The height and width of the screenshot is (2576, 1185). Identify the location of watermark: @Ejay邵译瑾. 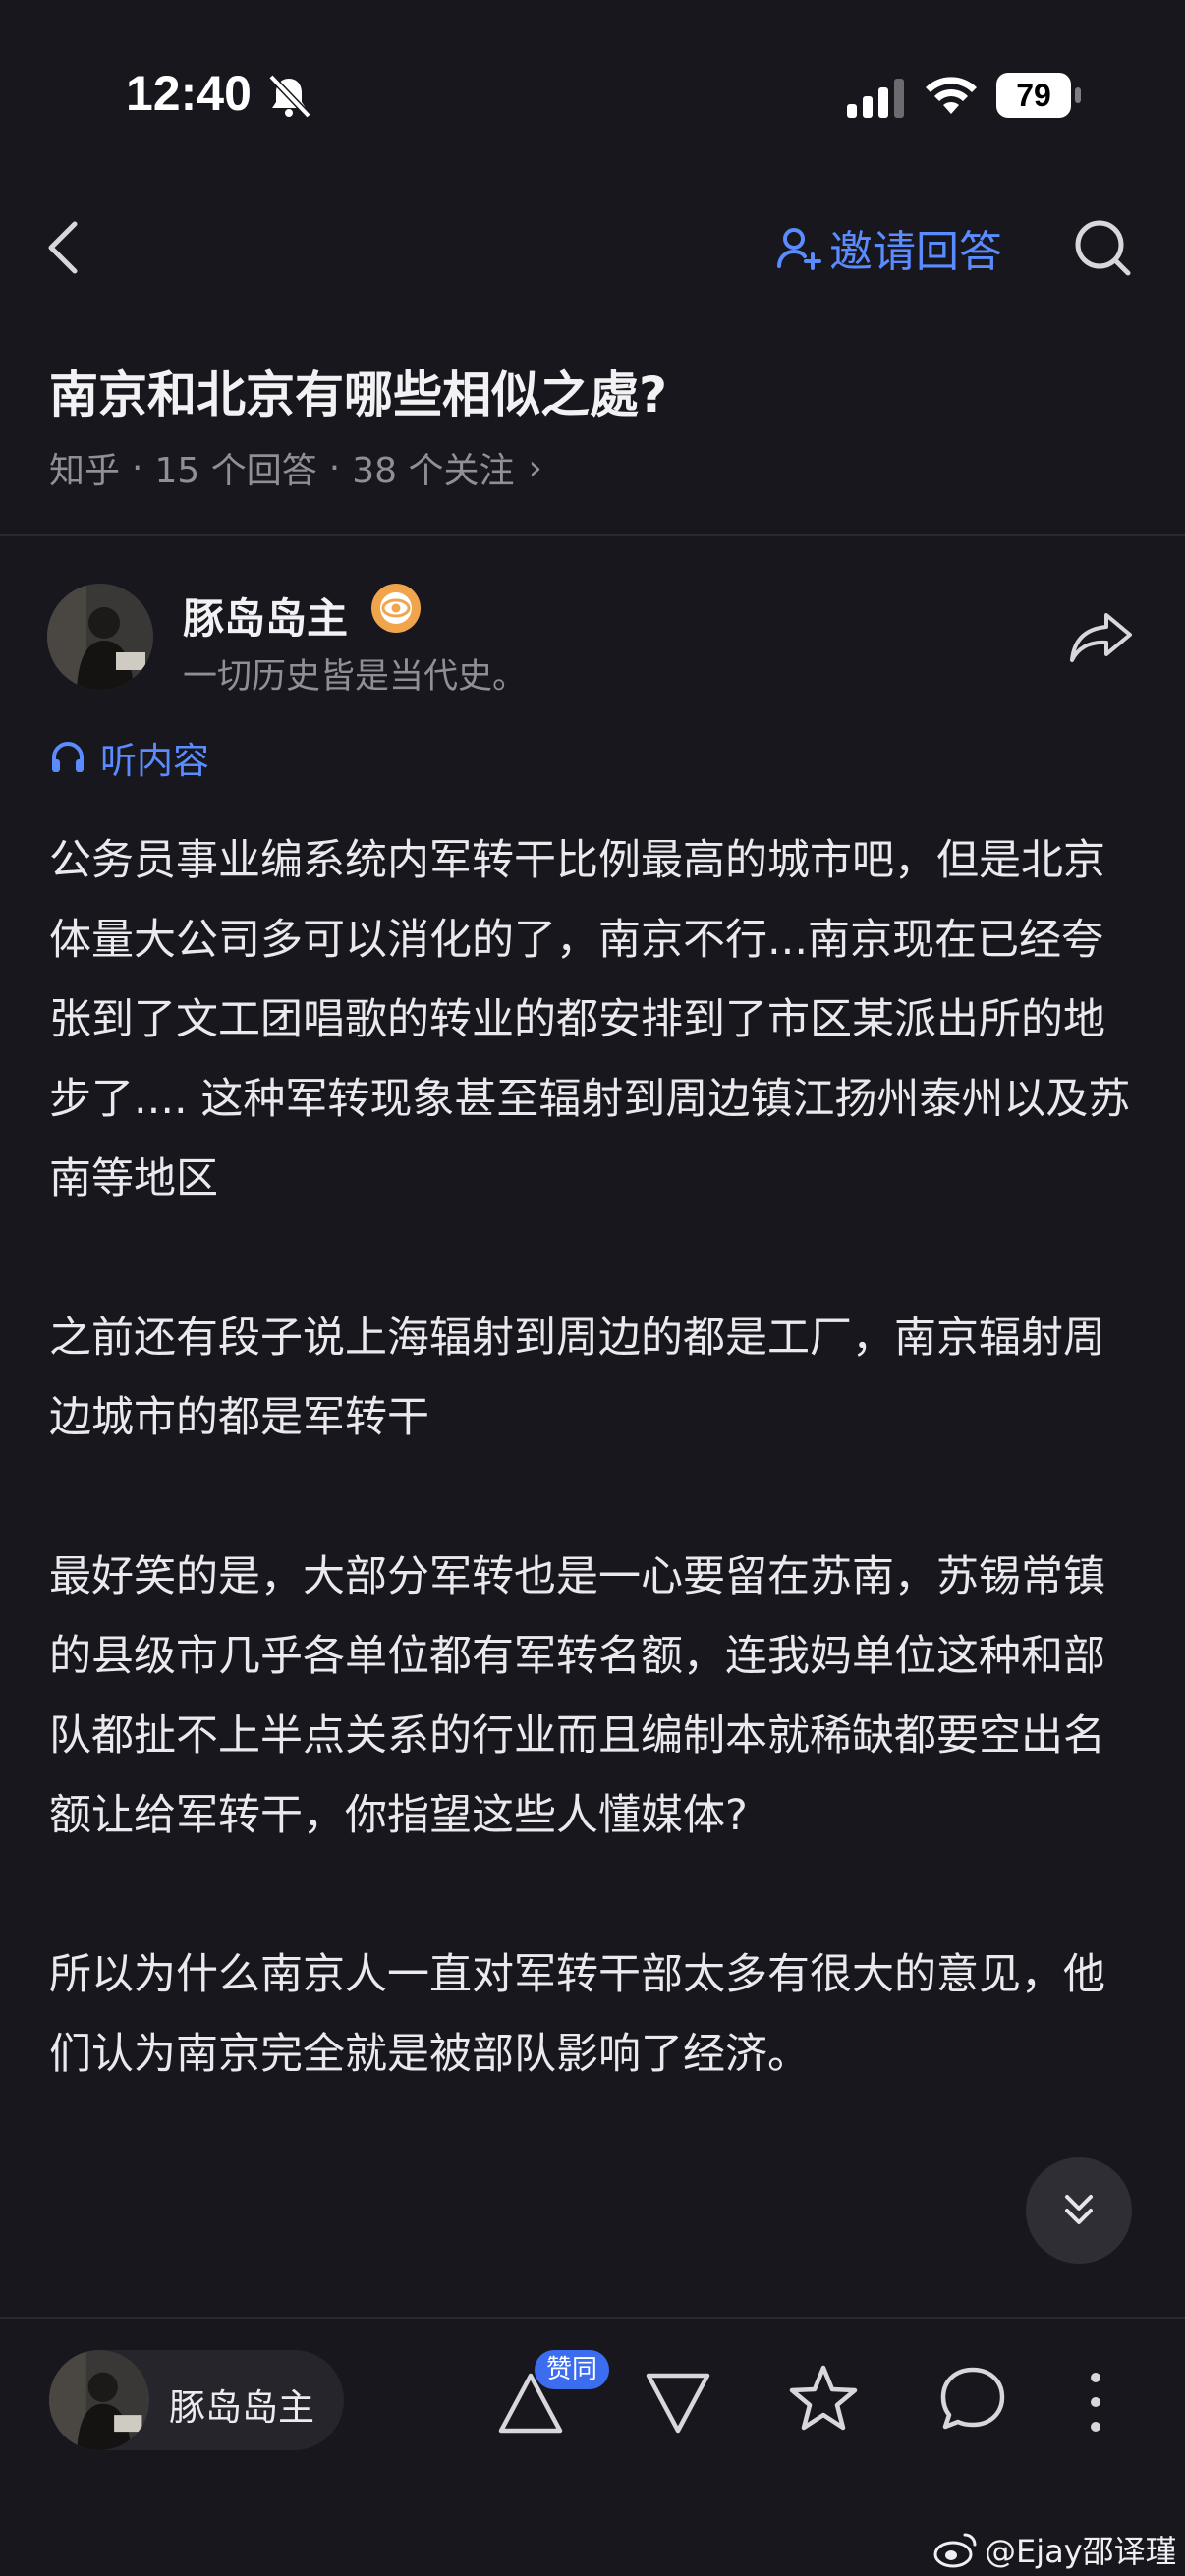
(1055, 2549).